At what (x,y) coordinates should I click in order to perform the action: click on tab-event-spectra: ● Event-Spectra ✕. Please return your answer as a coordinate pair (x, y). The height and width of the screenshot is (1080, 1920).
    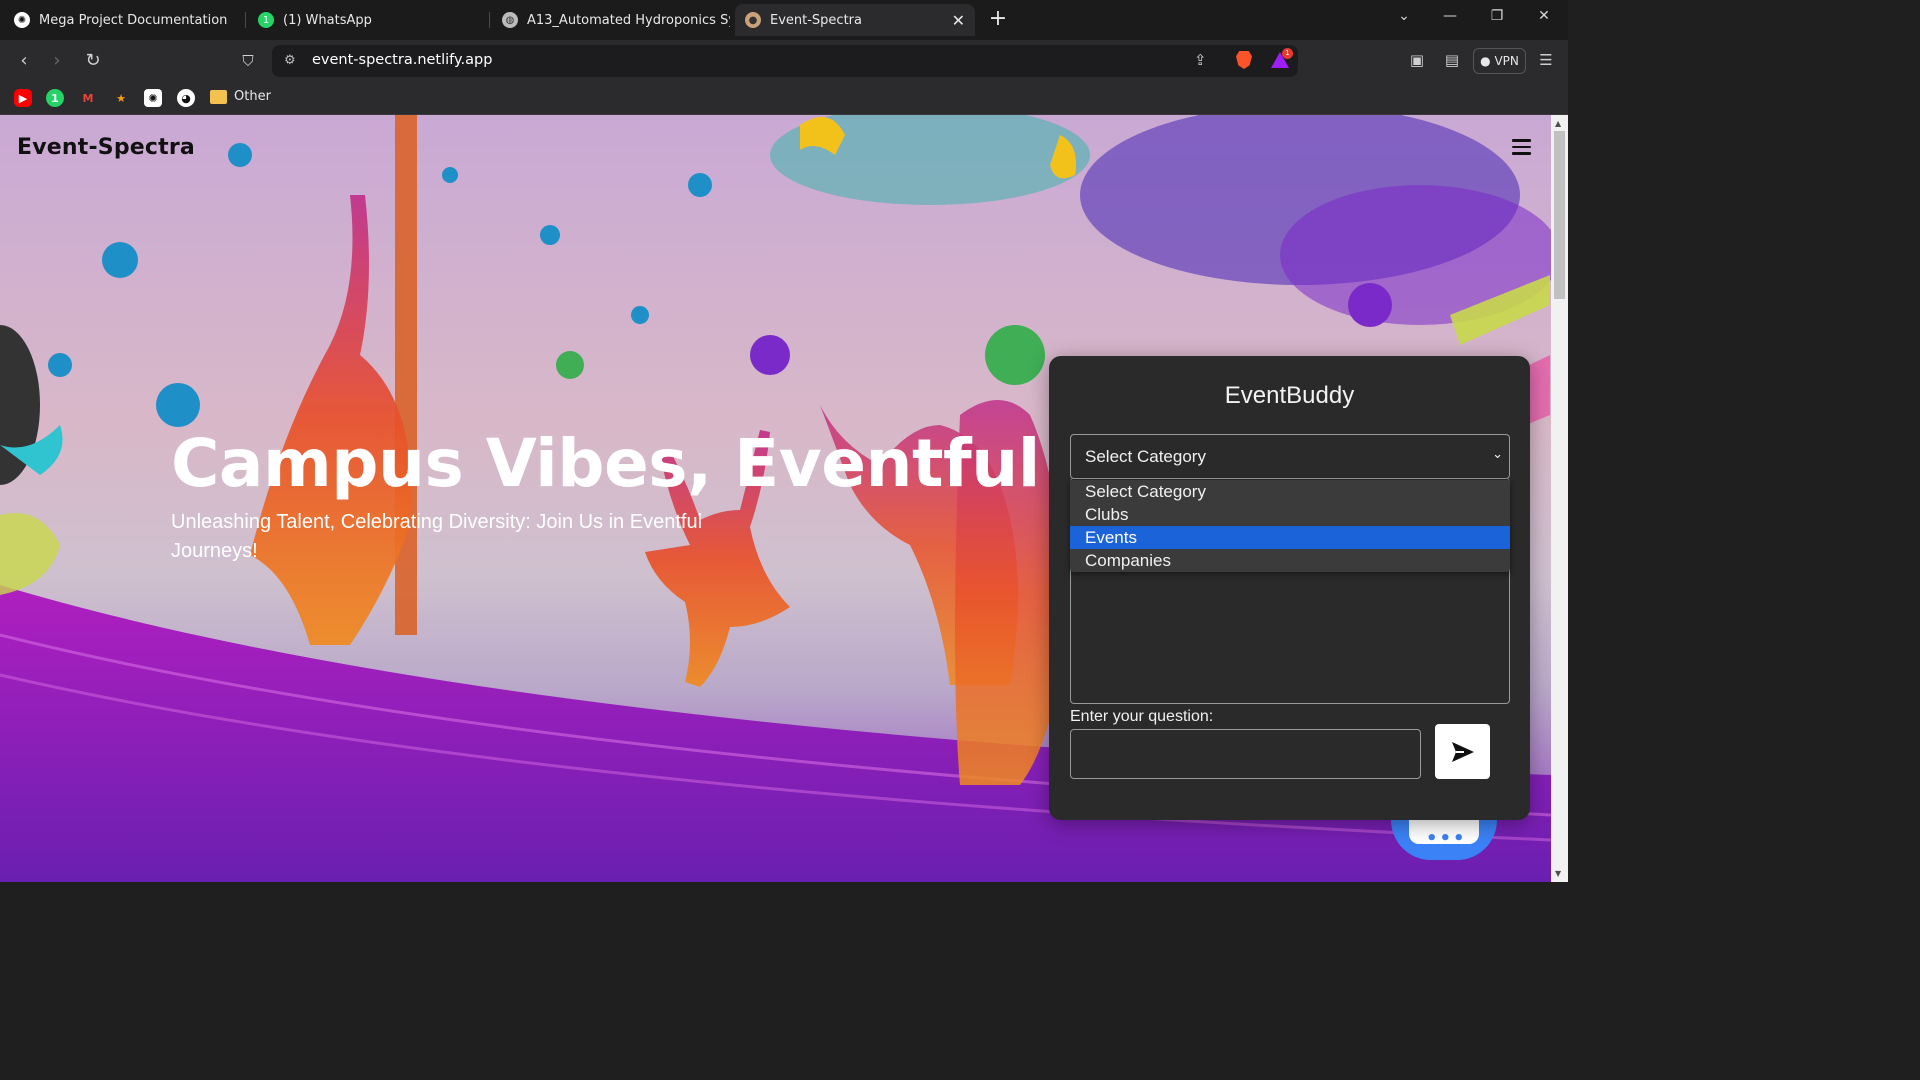
    Looking at the image, I should click on (855, 20).